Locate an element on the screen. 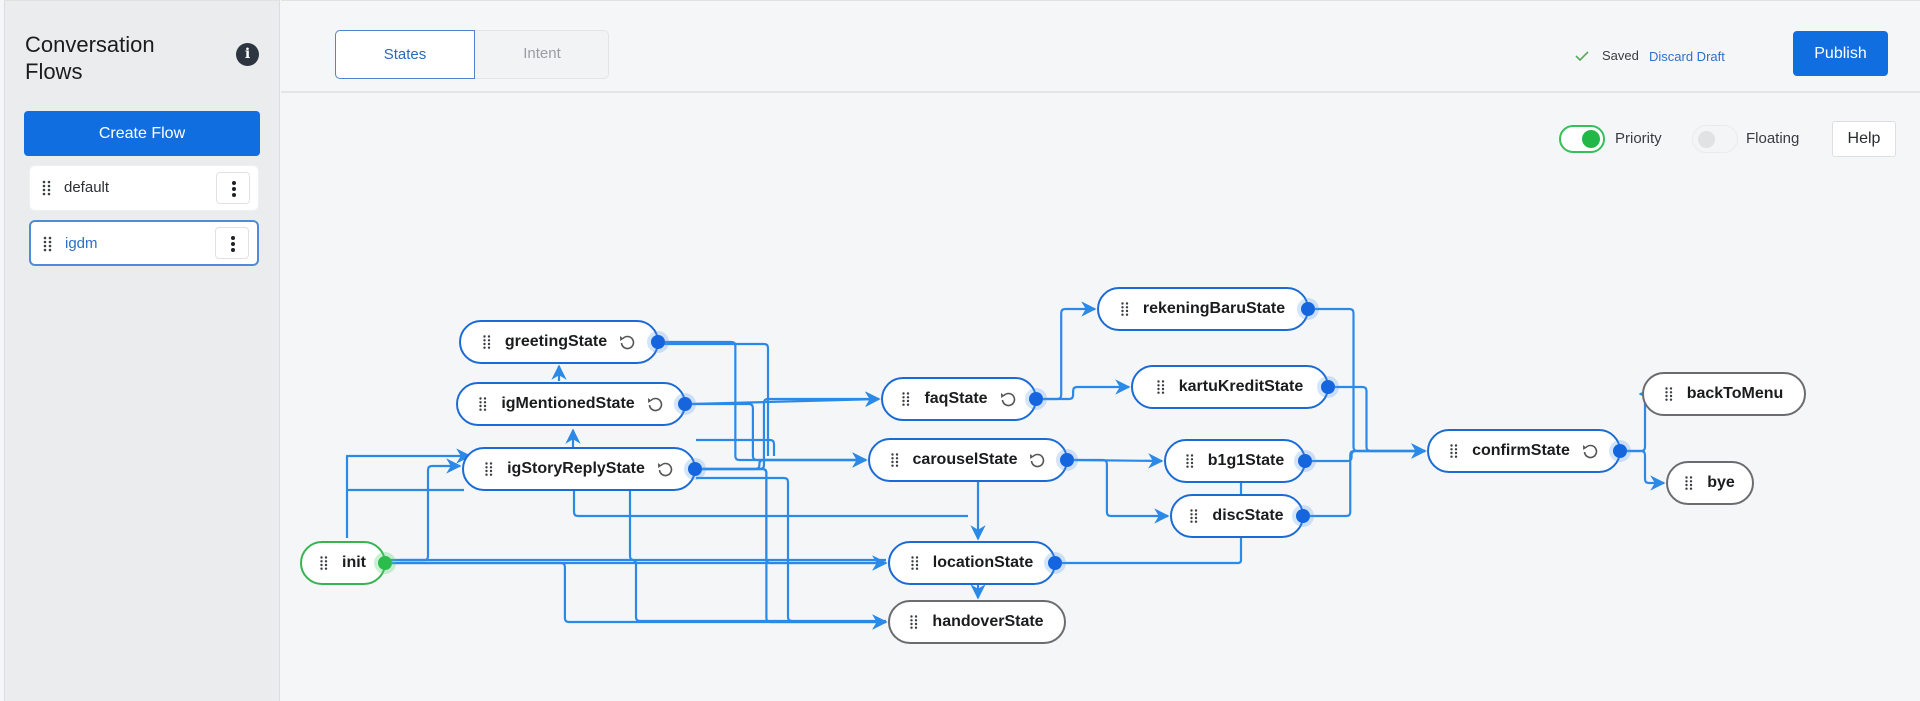 This screenshot has height=701, width=1920. help-button: Help is located at coordinates (1864, 139).